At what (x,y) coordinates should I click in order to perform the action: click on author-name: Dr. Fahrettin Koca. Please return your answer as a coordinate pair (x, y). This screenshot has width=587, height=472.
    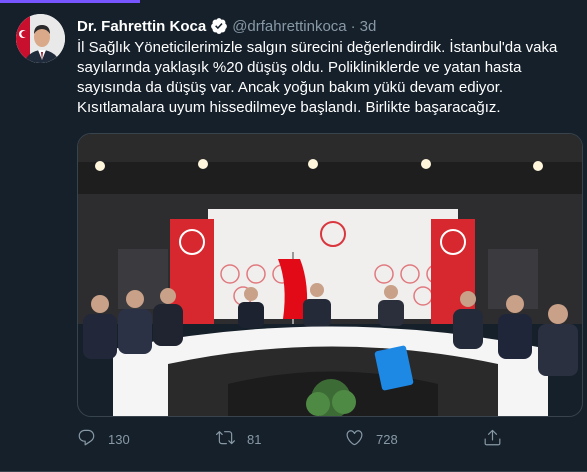
    Looking at the image, I should click on (141, 26).